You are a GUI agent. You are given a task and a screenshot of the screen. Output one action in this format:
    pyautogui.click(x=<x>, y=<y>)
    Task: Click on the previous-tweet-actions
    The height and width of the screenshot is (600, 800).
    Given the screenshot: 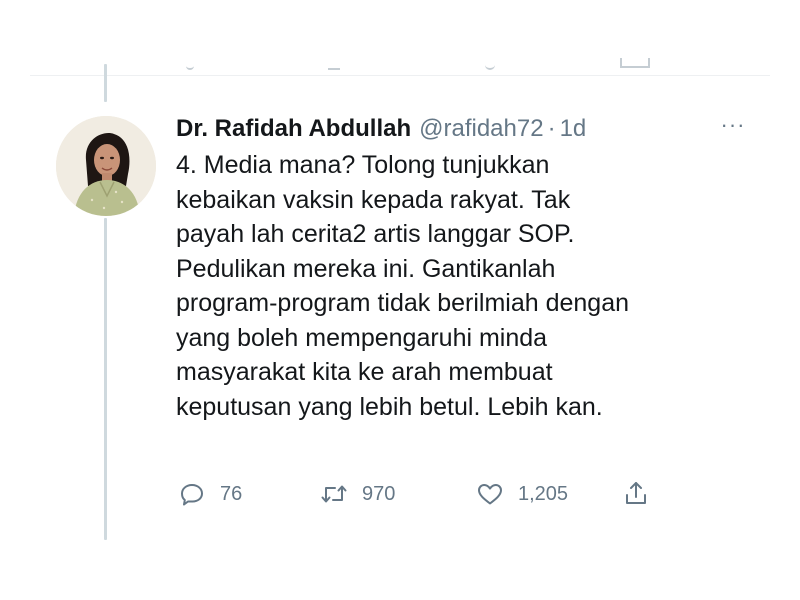 What is the action you would take?
    pyautogui.click(x=420, y=62)
    